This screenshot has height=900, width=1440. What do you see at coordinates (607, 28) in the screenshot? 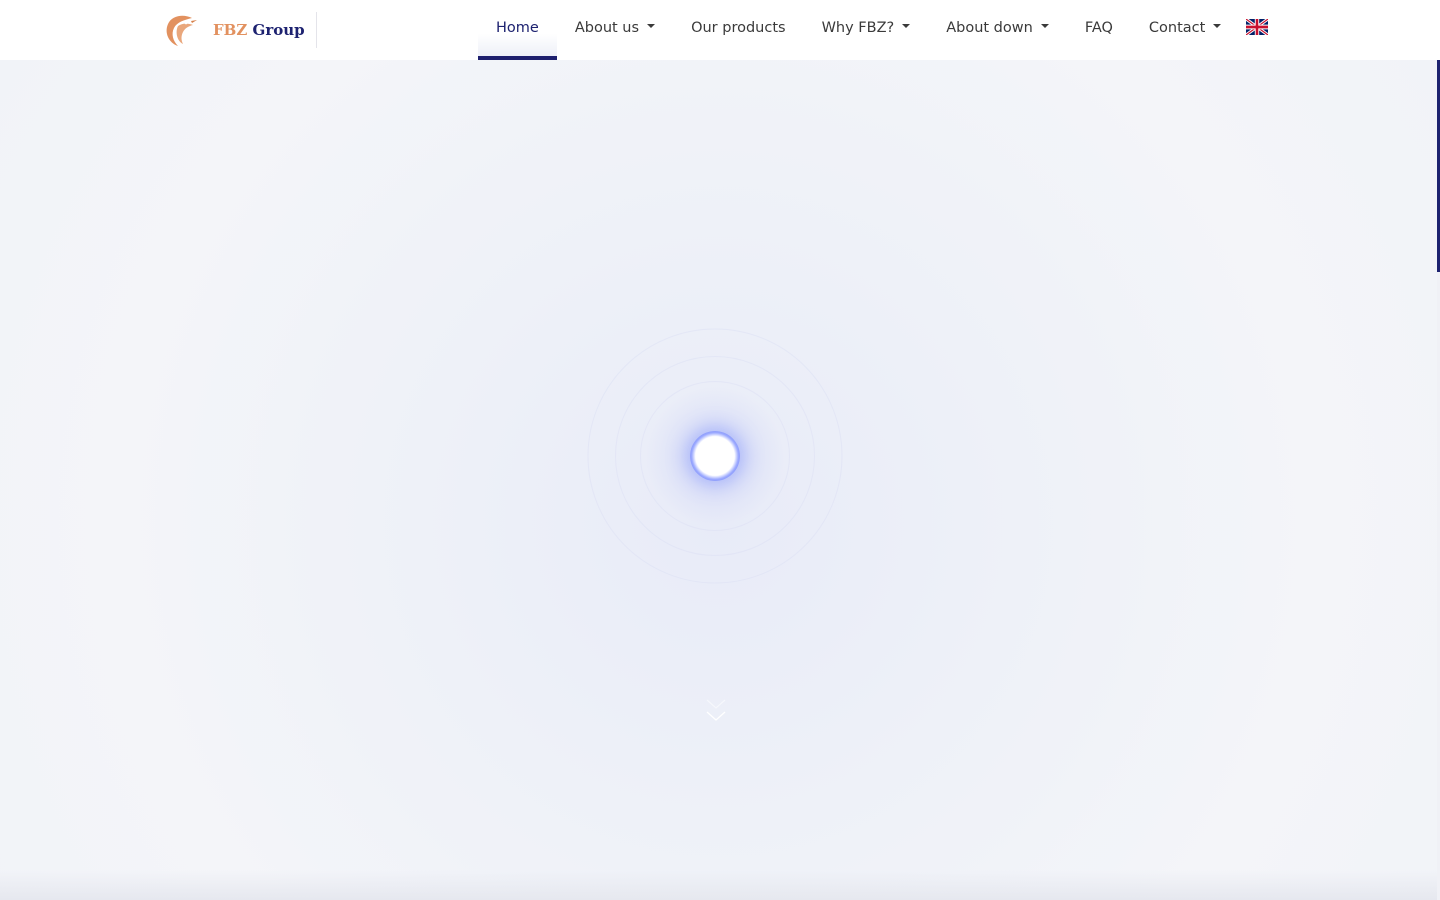
I see `nav-item-label: About us` at bounding box center [607, 28].